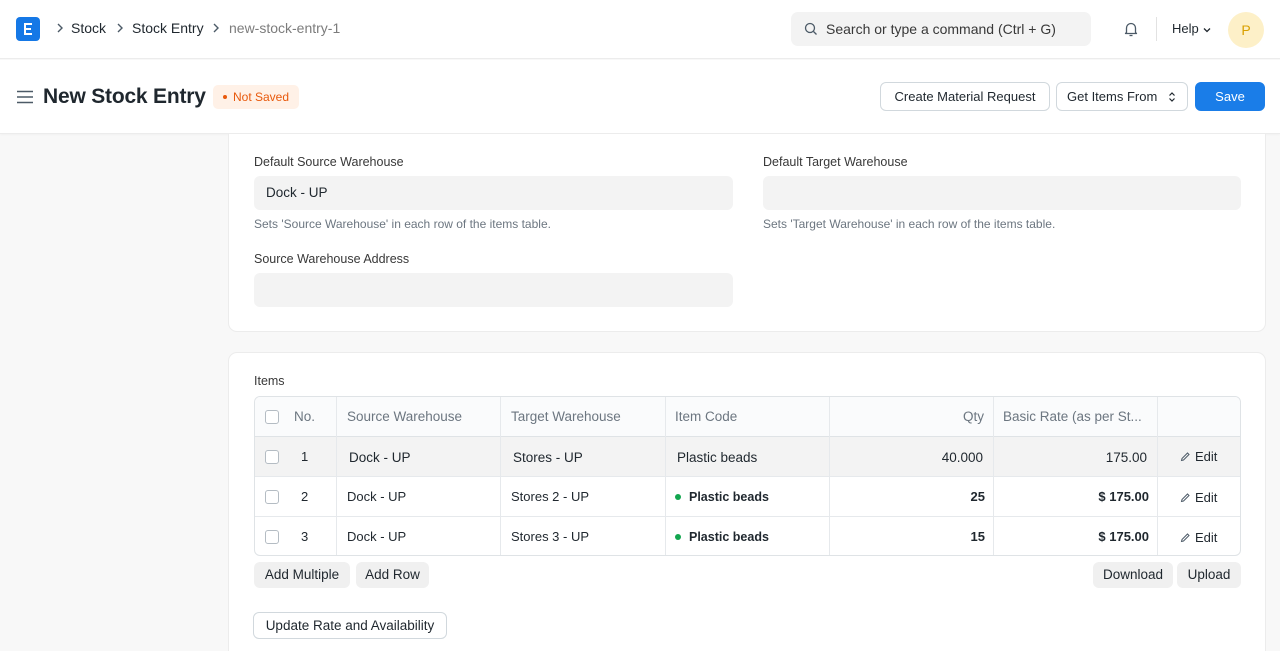  What do you see at coordinates (978, 496) in the screenshot?
I see `row-qty: 25` at bounding box center [978, 496].